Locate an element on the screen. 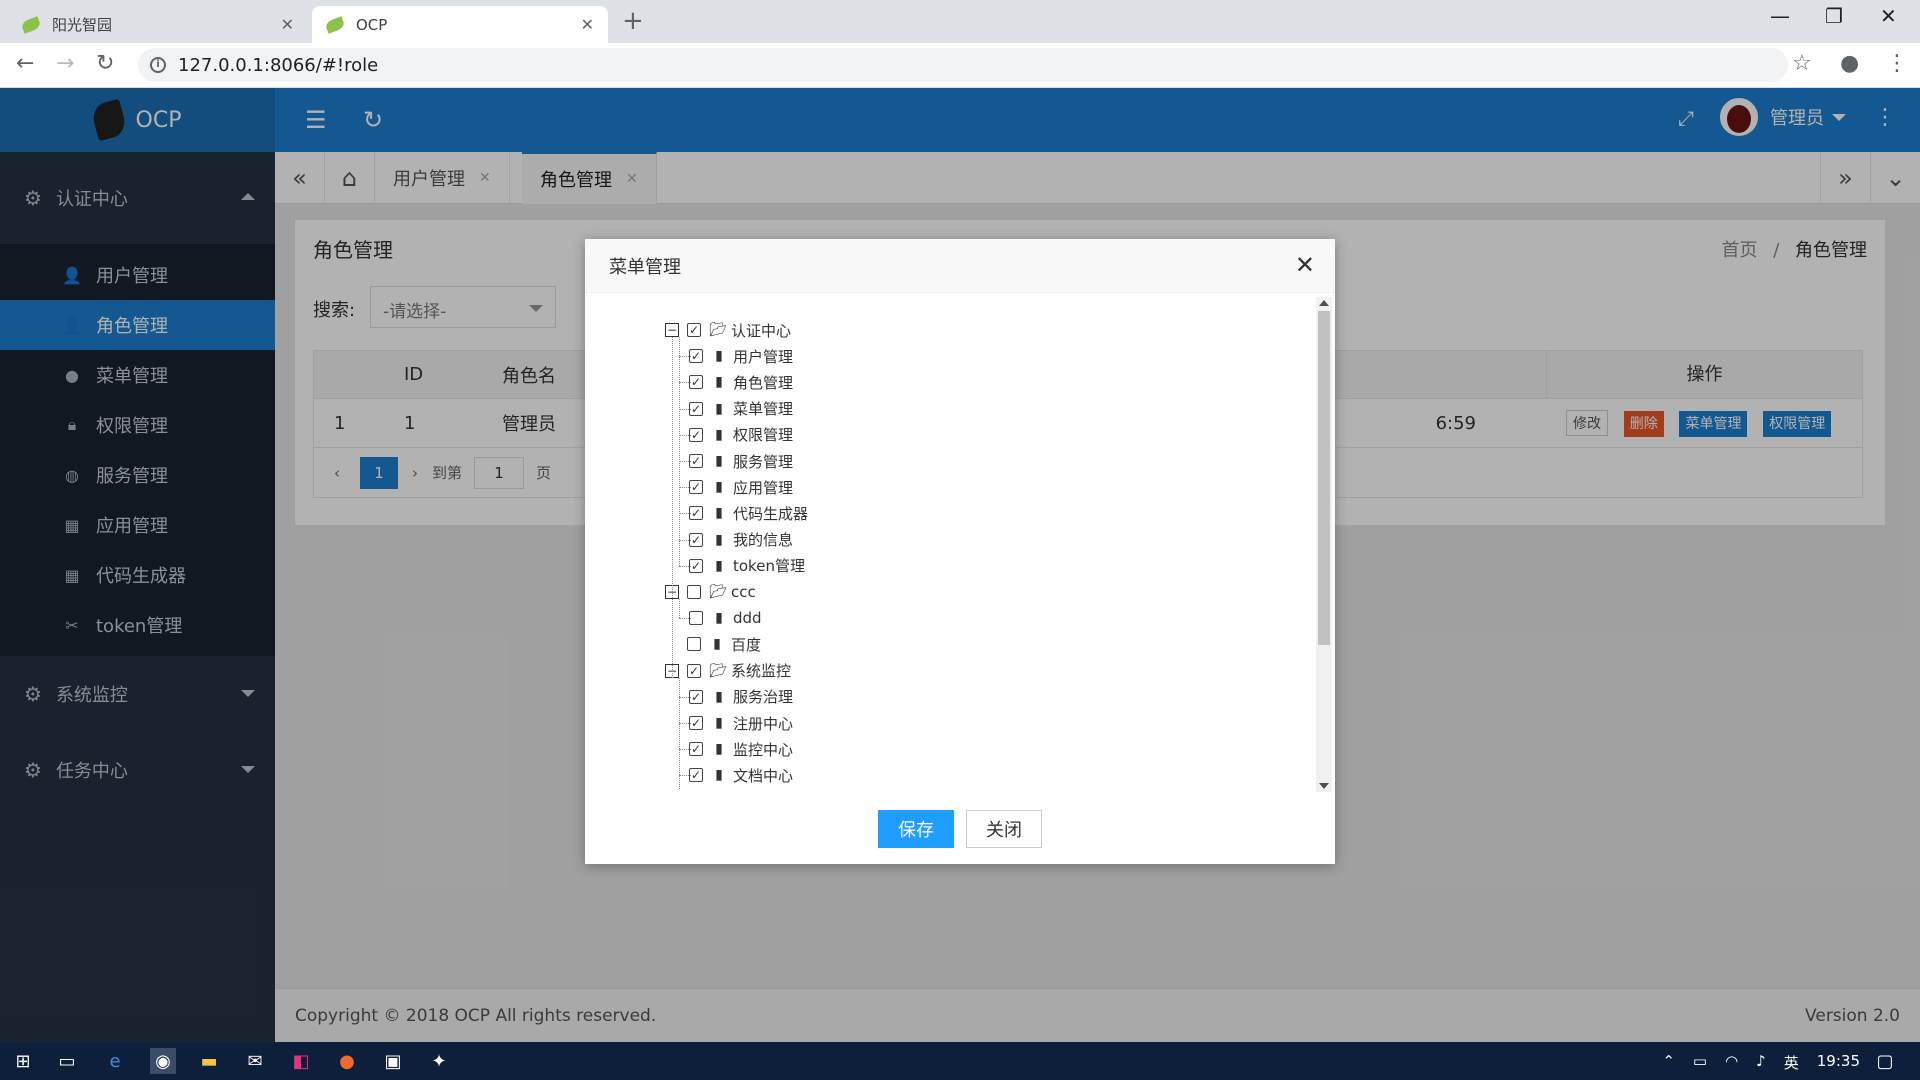 The height and width of the screenshot is (1080, 1920). tree-node: ✓ ▮ 菜单管理 is located at coordinates (740, 409).